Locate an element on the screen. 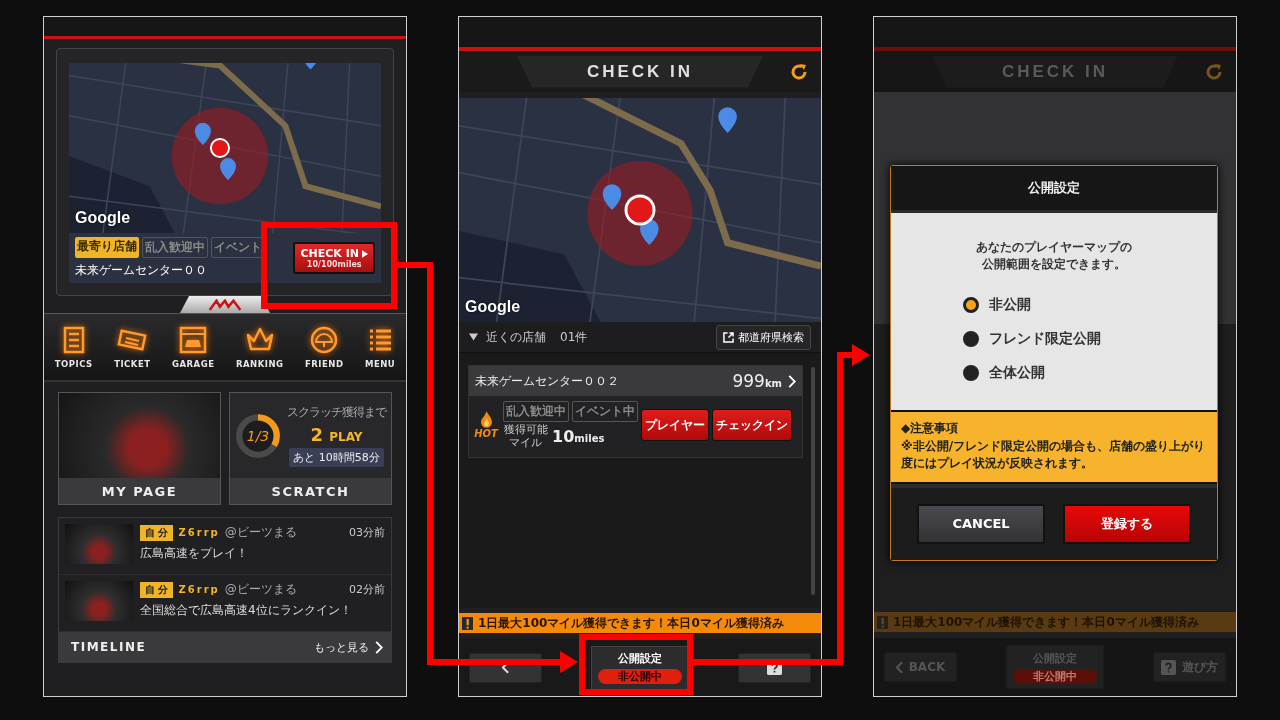 The height and width of the screenshot is (720, 1280). logo-icon is located at coordinates (225, 304).